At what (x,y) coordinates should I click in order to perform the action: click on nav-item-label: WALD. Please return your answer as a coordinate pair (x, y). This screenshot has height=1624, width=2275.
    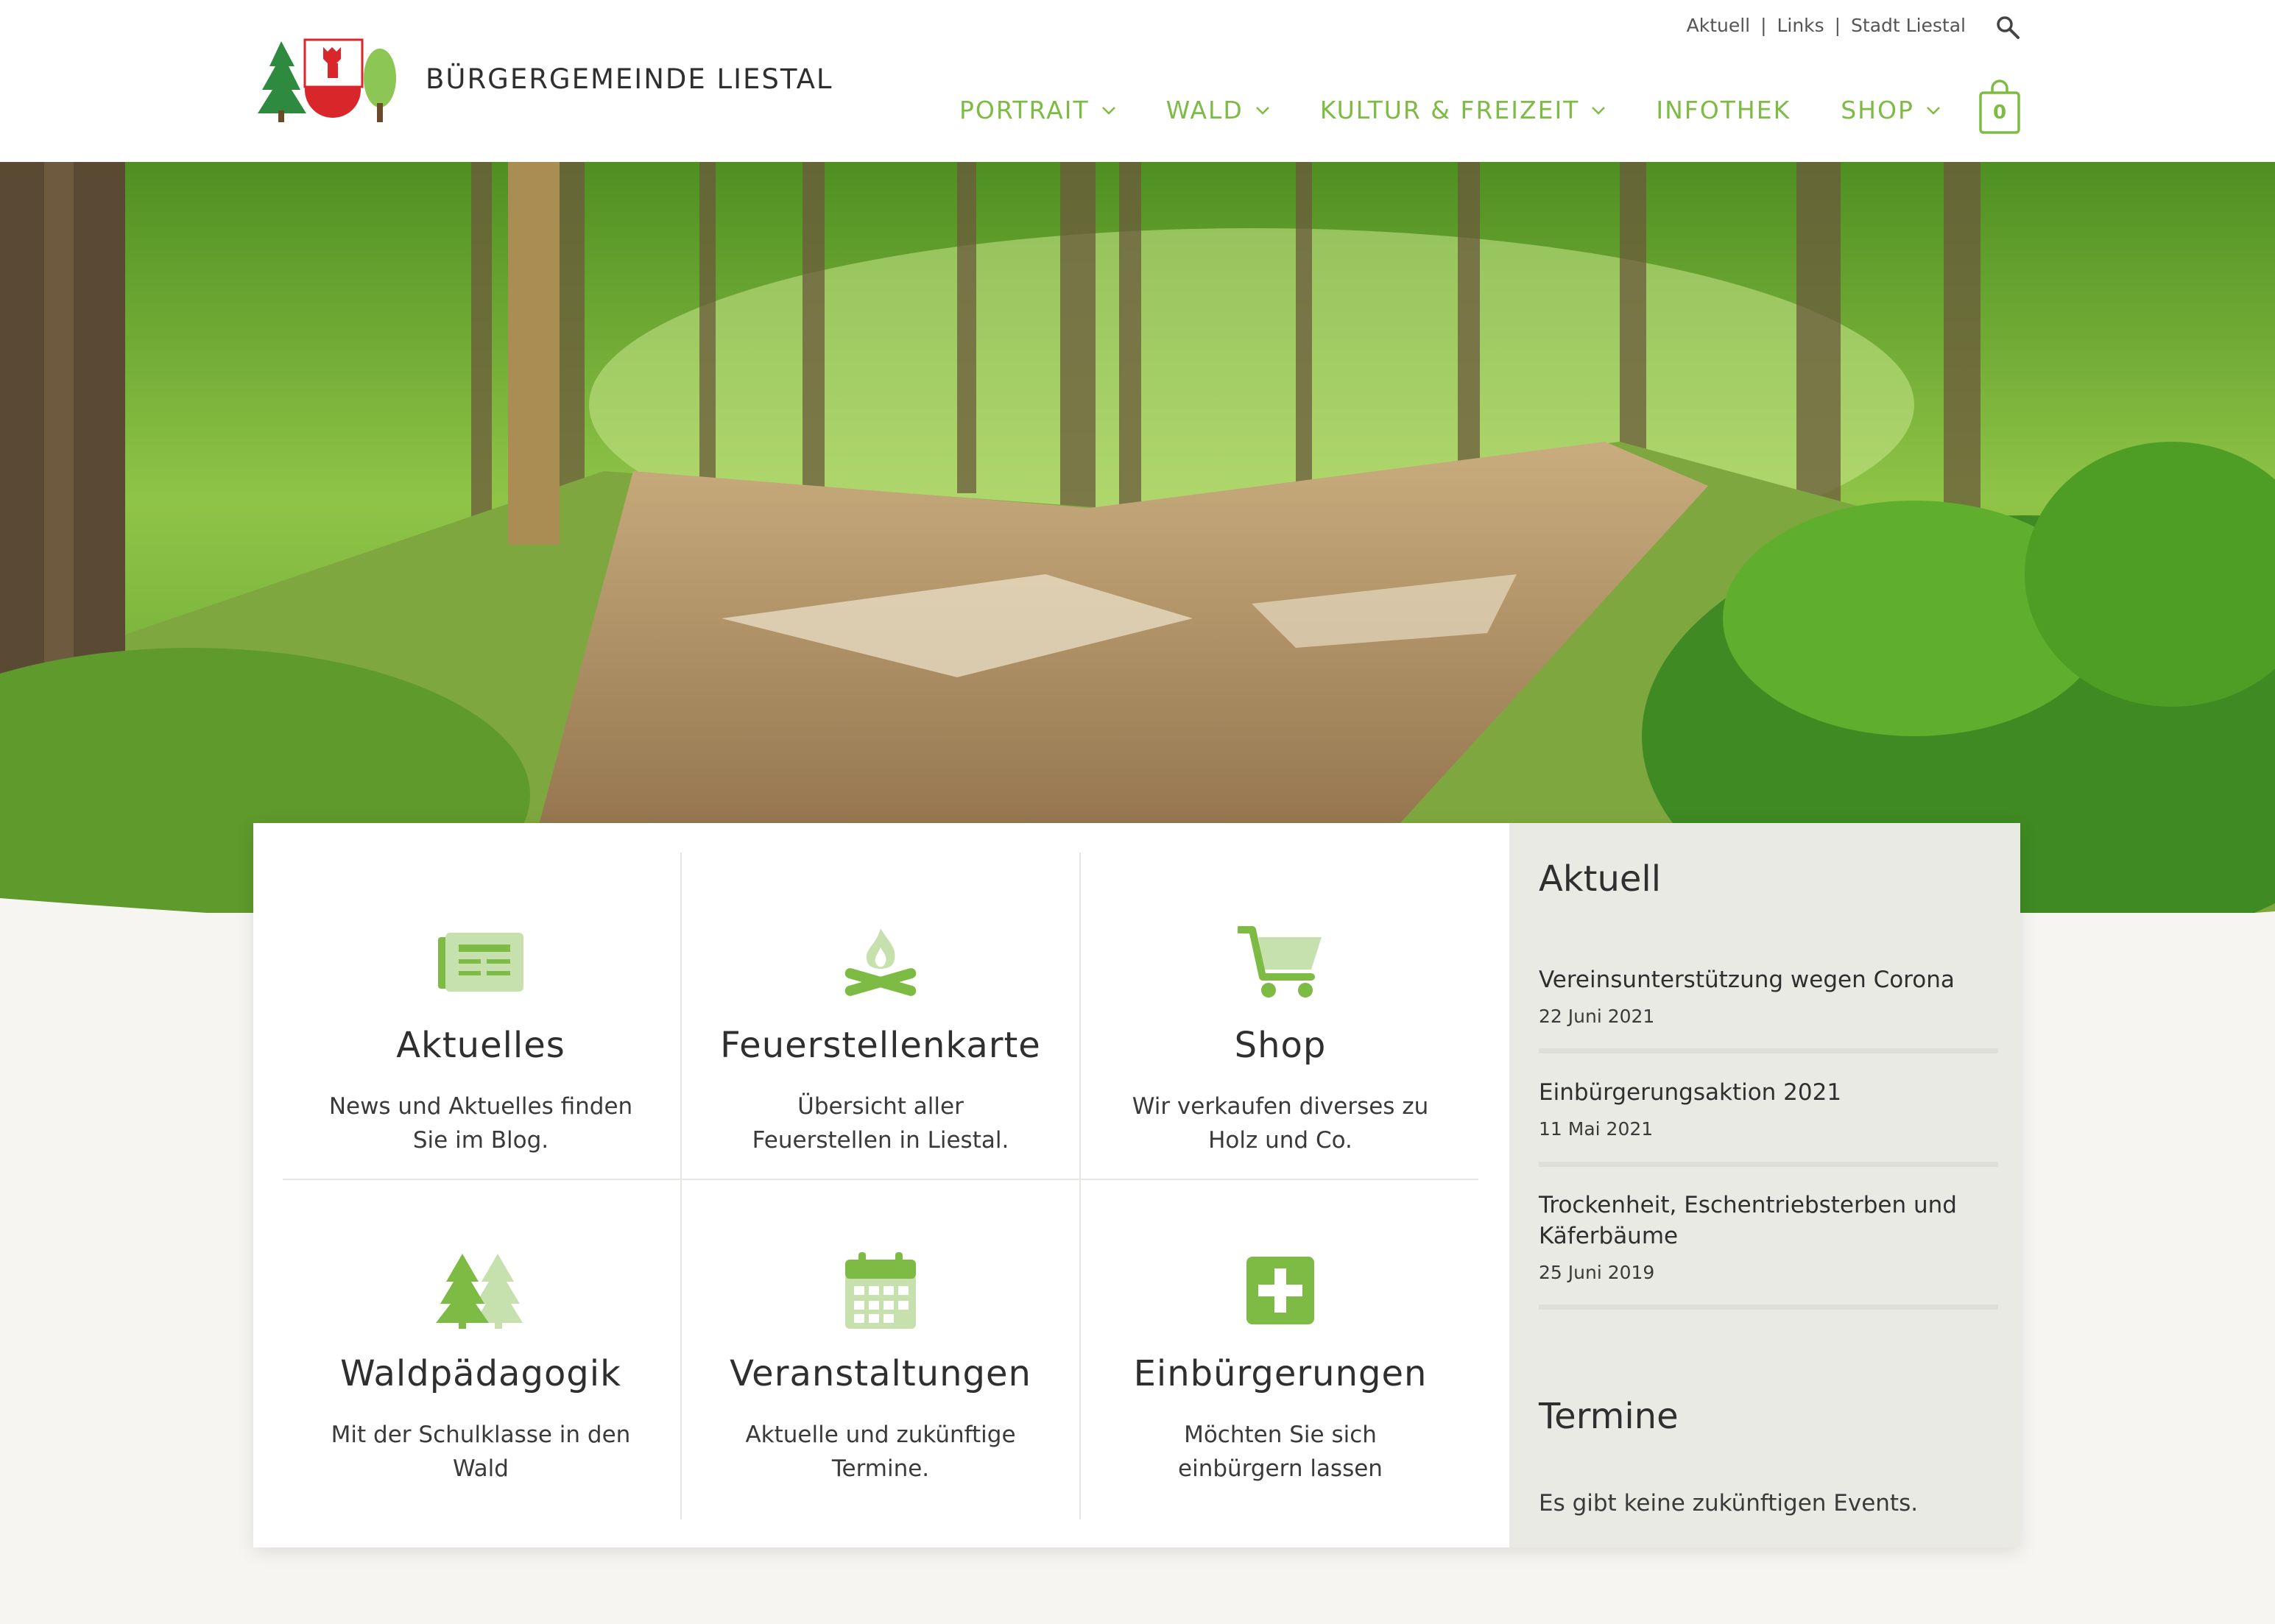
    Looking at the image, I should click on (1204, 110).